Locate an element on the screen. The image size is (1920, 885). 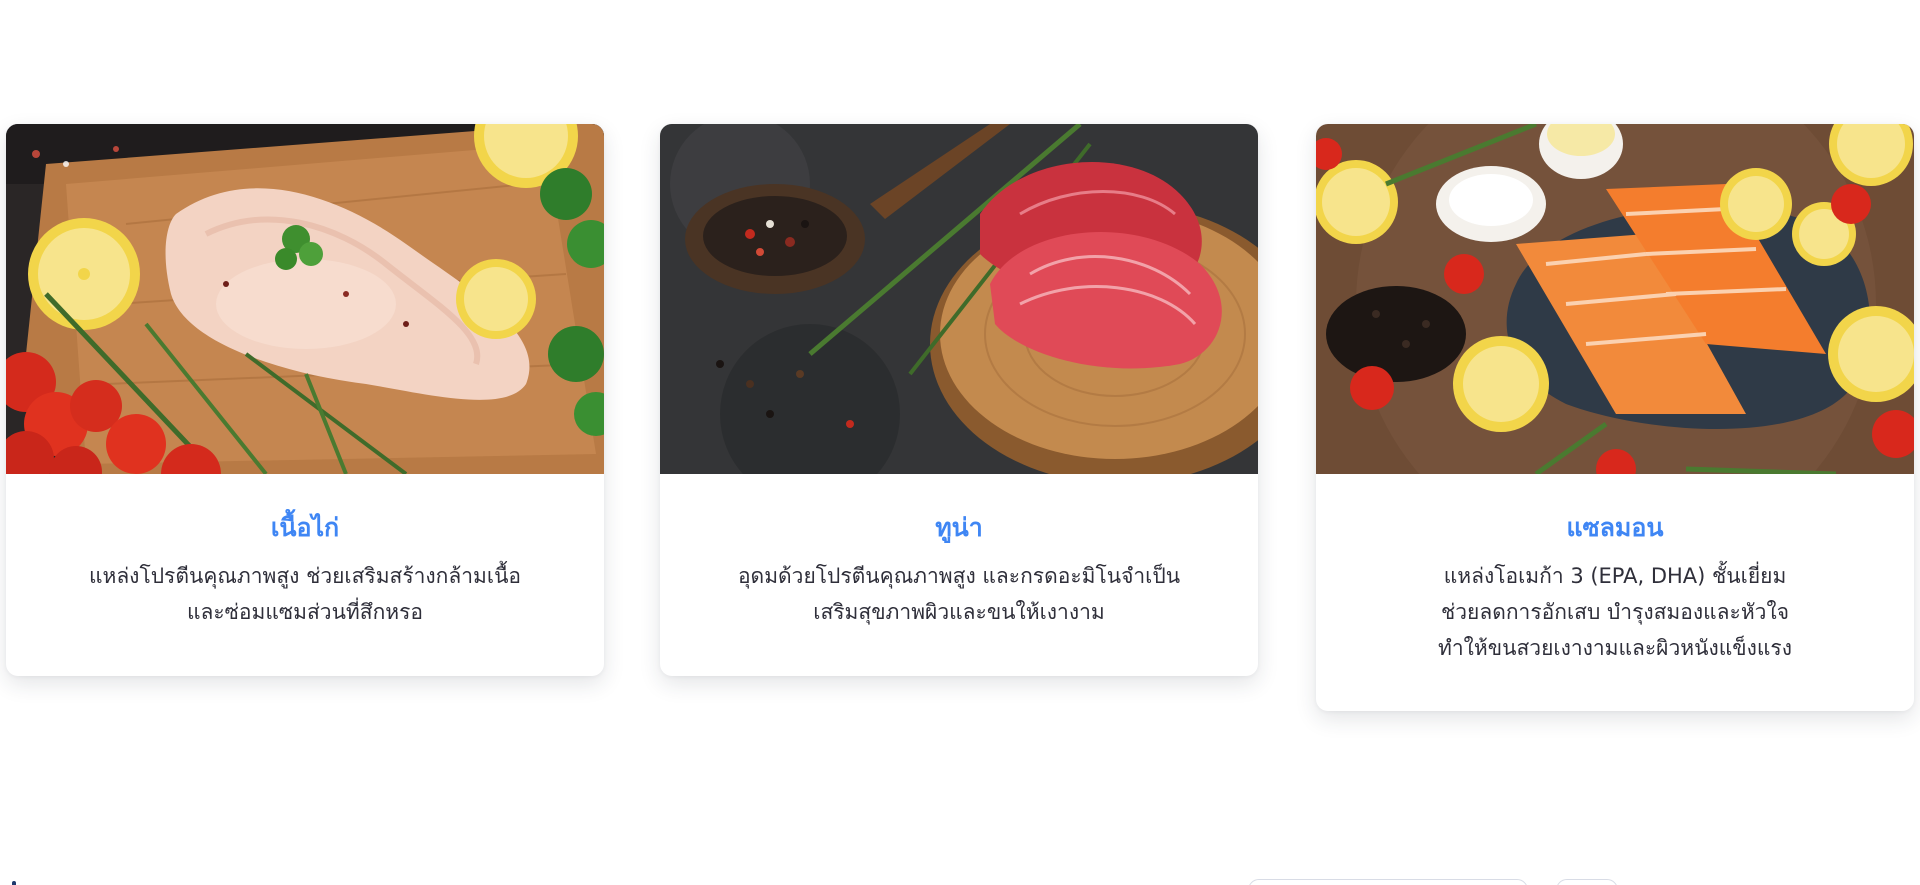
card-description-line: แหล่งโอเมก้า 3 (EPA, DHA) ชั้นเยี่ยม is located at coordinates (1615, 576).